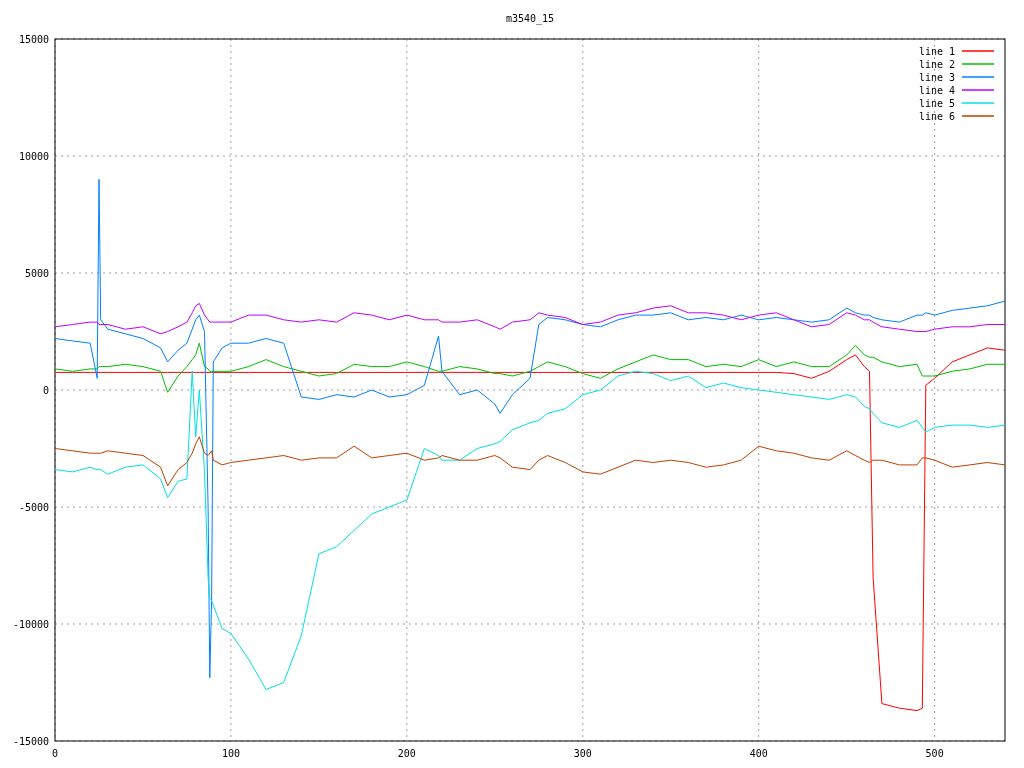 The width and height of the screenshot is (1024, 768). What do you see at coordinates (936, 116) in the screenshot?
I see `legend-label: line 6` at bounding box center [936, 116].